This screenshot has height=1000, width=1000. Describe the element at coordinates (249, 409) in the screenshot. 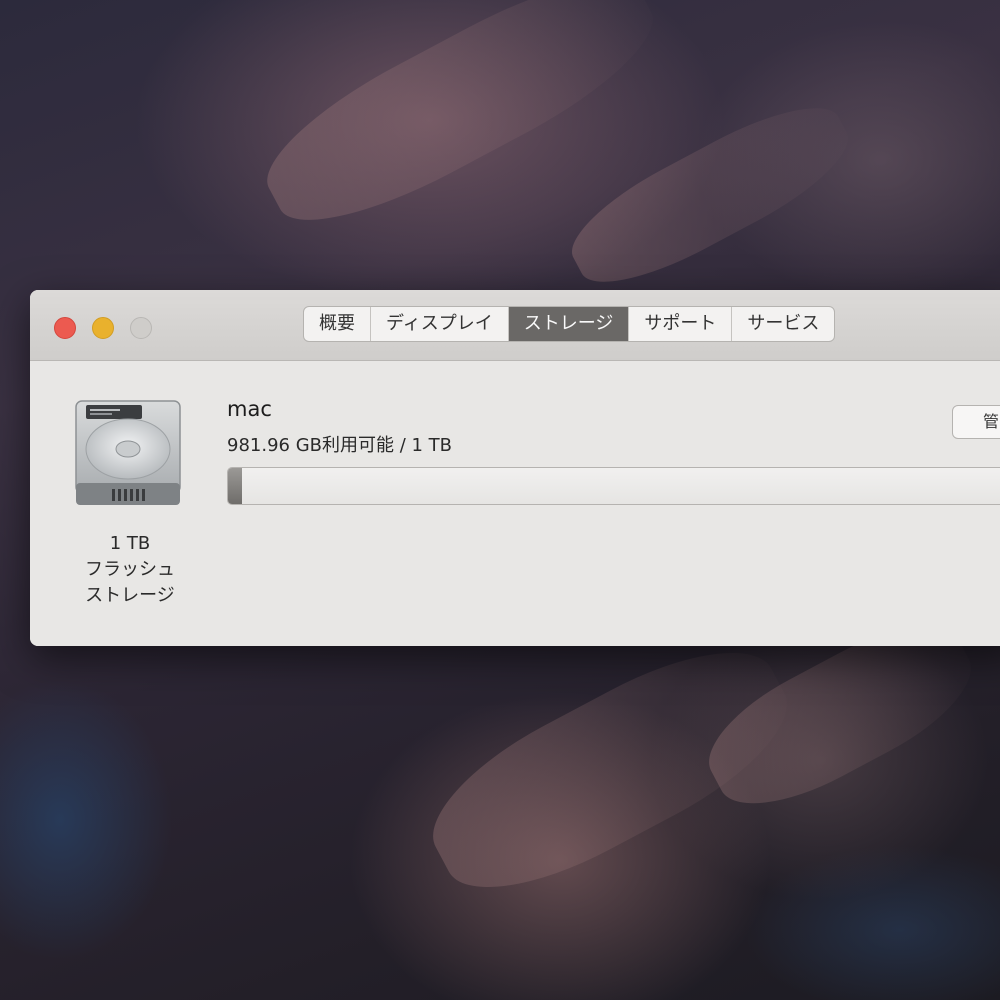

I see `volume-name: mac` at that location.